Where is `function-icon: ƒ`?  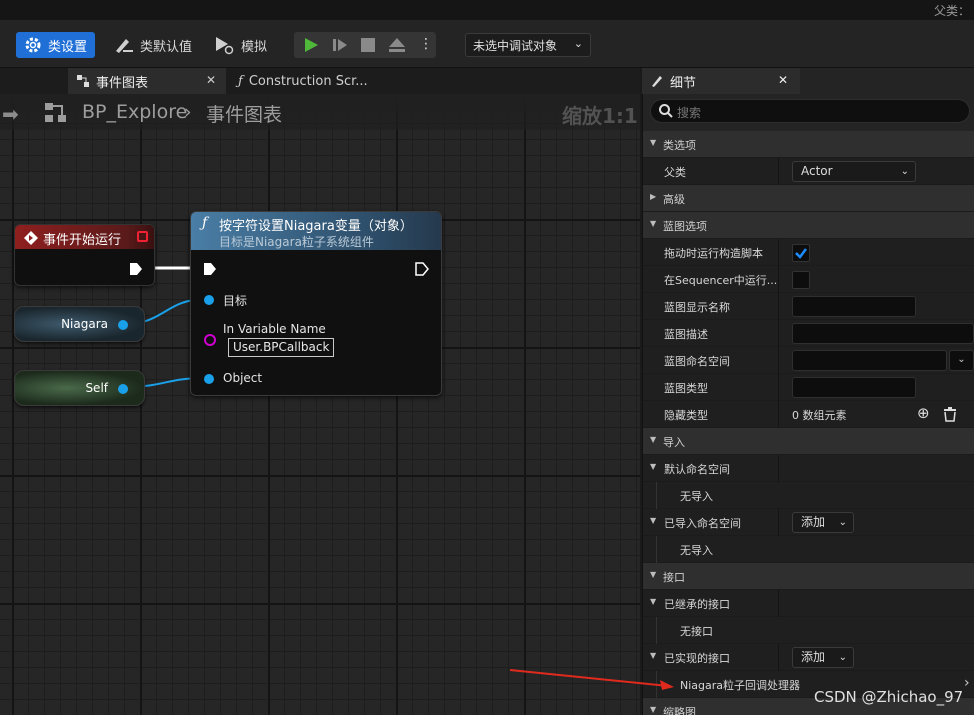 function-icon: ƒ is located at coordinates (205, 223).